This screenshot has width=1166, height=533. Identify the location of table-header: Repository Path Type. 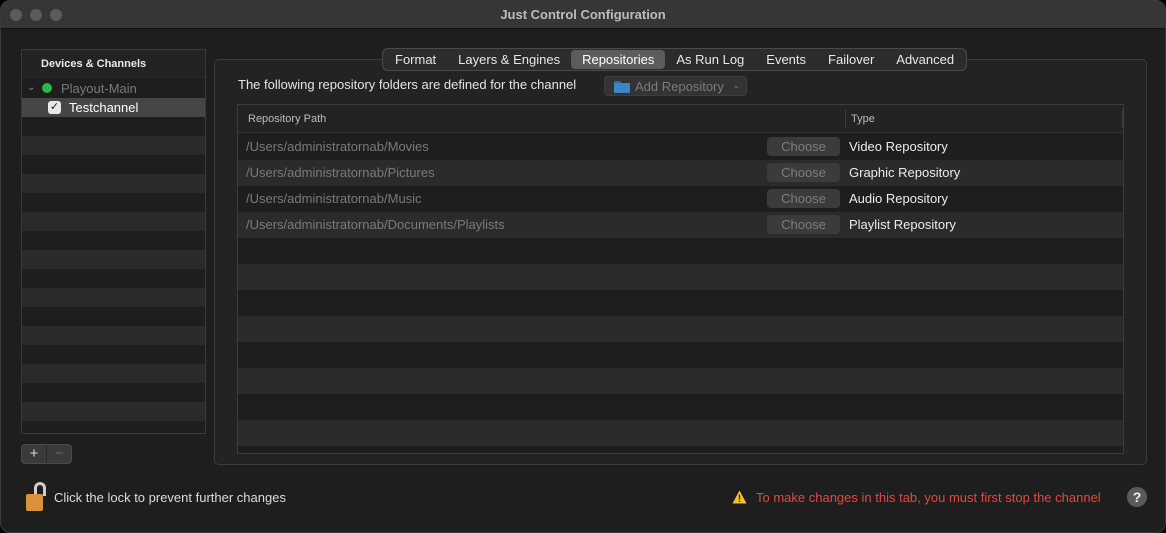
(680, 119).